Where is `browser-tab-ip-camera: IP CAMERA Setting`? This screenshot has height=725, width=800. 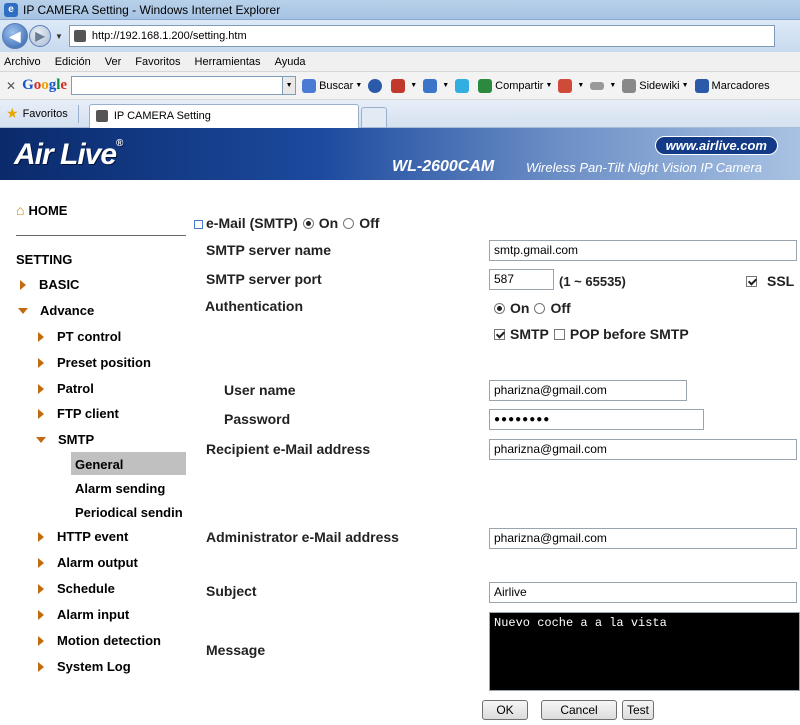 browser-tab-ip-camera: IP CAMERA Setting is located at coordinates (223, 115).